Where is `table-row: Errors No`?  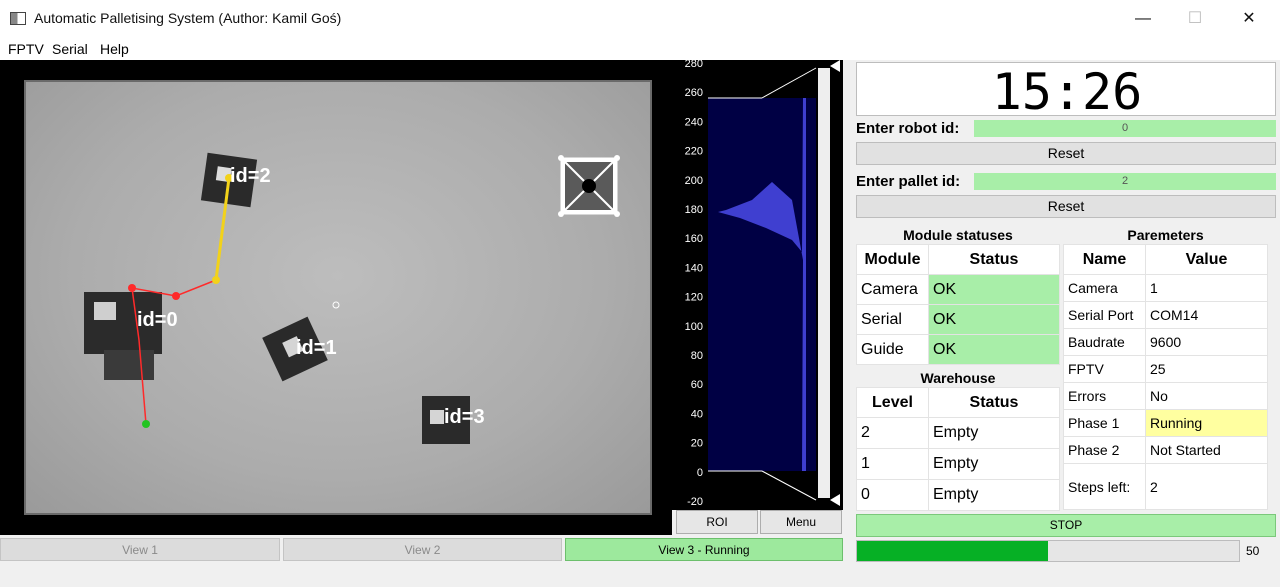 table-row: Errors No is located at coordinates (1165, 396).